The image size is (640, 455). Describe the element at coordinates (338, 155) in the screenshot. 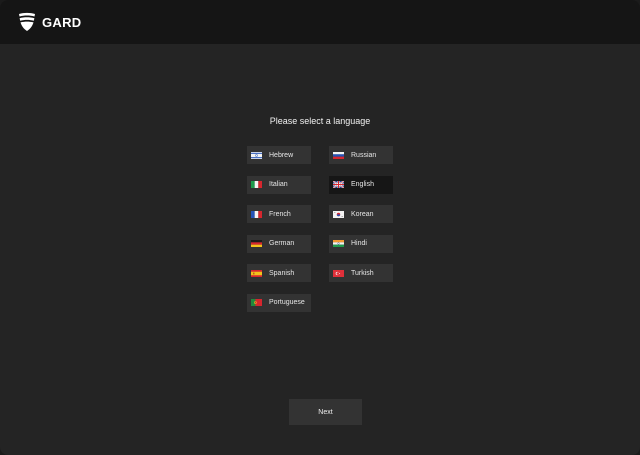

I see `flag-russia-icon` at that location.